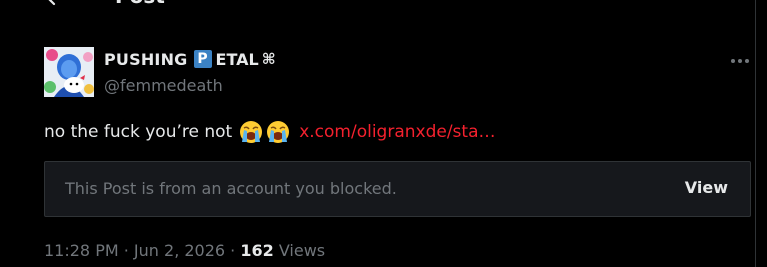 The height and width of the screenshot is (267, 767). What do you see at coordinates (146, 59) in the screenshot?
I see `display-name: PUSHING` at bounding box center [146, 59].